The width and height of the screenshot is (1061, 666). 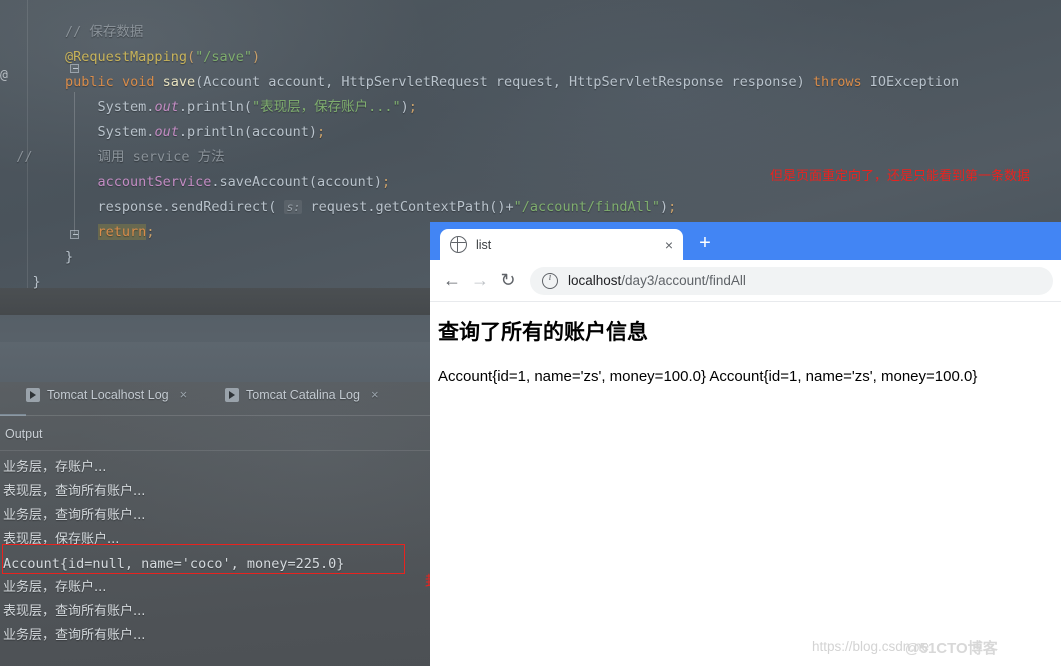 What do you see at coordinates (484, 244) in the screenshot?
I see `browser-tab-title: list` at bounding box center [484, 244].